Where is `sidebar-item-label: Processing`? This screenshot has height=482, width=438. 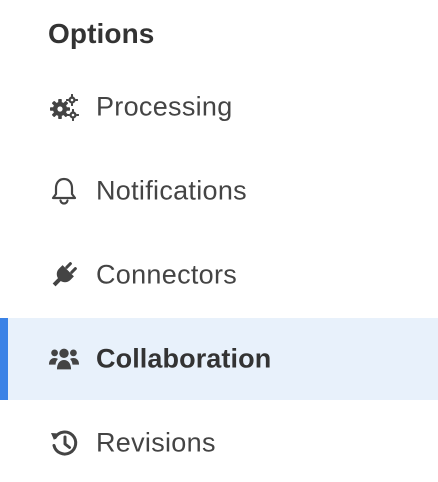
sidebar-item-label: Processing is located at coordinates (164, 106).